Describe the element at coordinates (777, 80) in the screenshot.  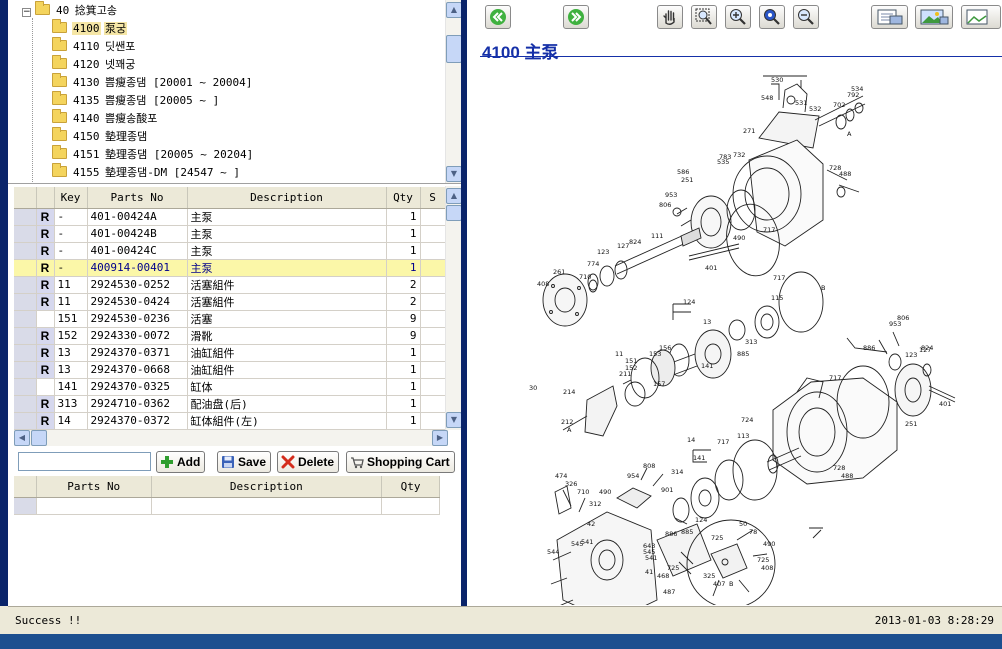
I see `diagram-callout: 530` at that location.